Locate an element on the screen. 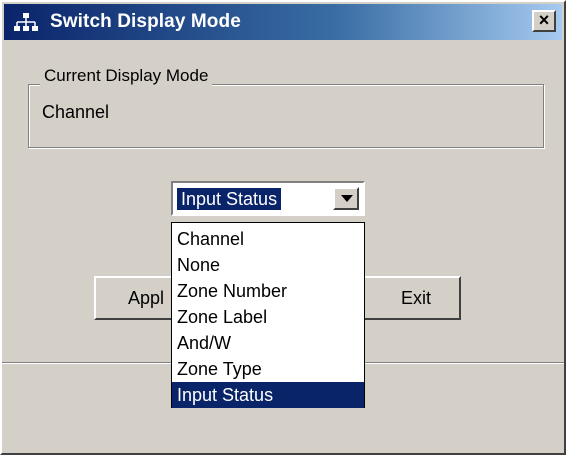 The width and height of the screenshot is (570, 459). network-tree-icon is located at coordinates (26, 23).